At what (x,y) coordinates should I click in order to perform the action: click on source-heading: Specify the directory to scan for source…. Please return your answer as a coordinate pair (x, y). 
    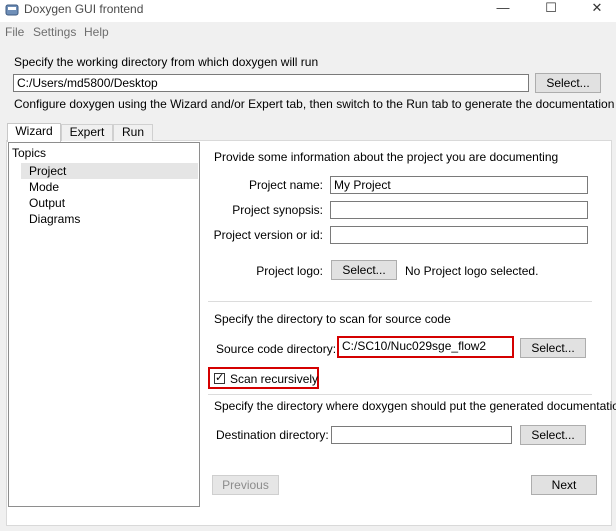
    Looking at the image, I should click on (332, 319).